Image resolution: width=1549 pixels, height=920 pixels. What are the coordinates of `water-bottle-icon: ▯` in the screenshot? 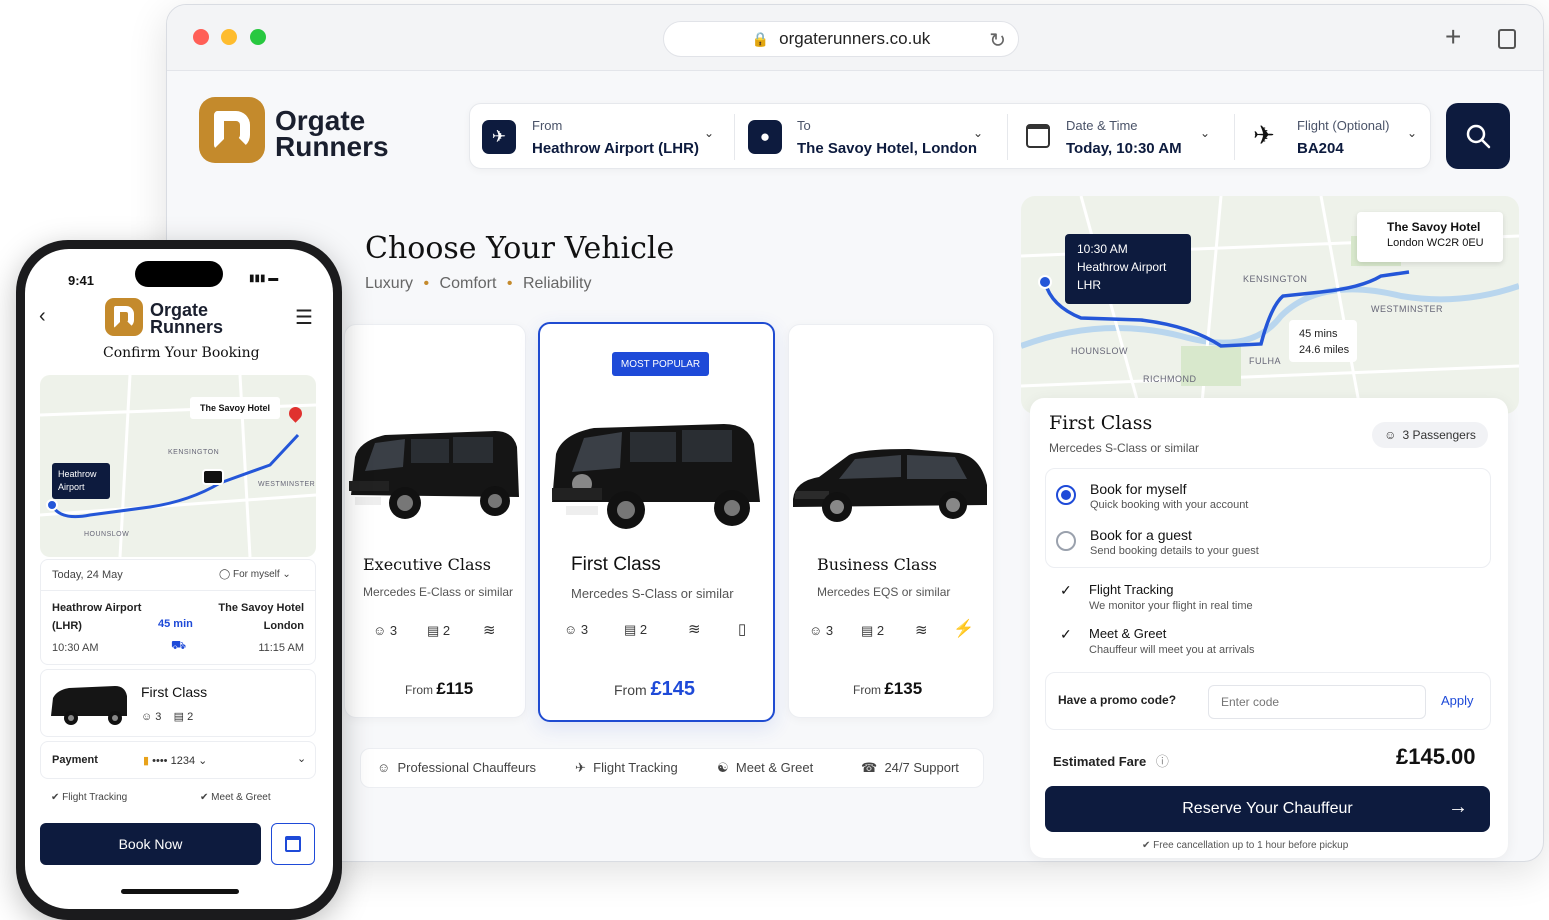 It's located at (742, 629).